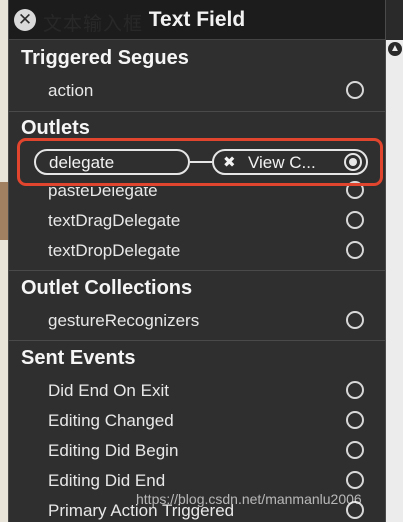  Describe the element at coordinates (189, 92) in the screenshot. I see `row-action: action` at that location.